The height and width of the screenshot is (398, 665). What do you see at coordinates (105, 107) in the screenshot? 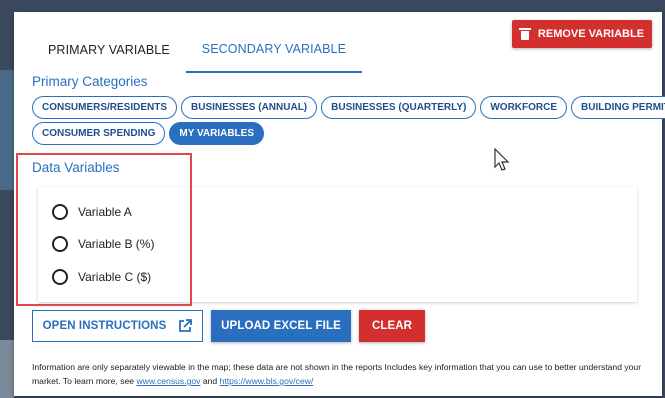
I see `chip-consumers-residents: CONSUMERS/RESIDENTS` at bounding box center [105, 107].